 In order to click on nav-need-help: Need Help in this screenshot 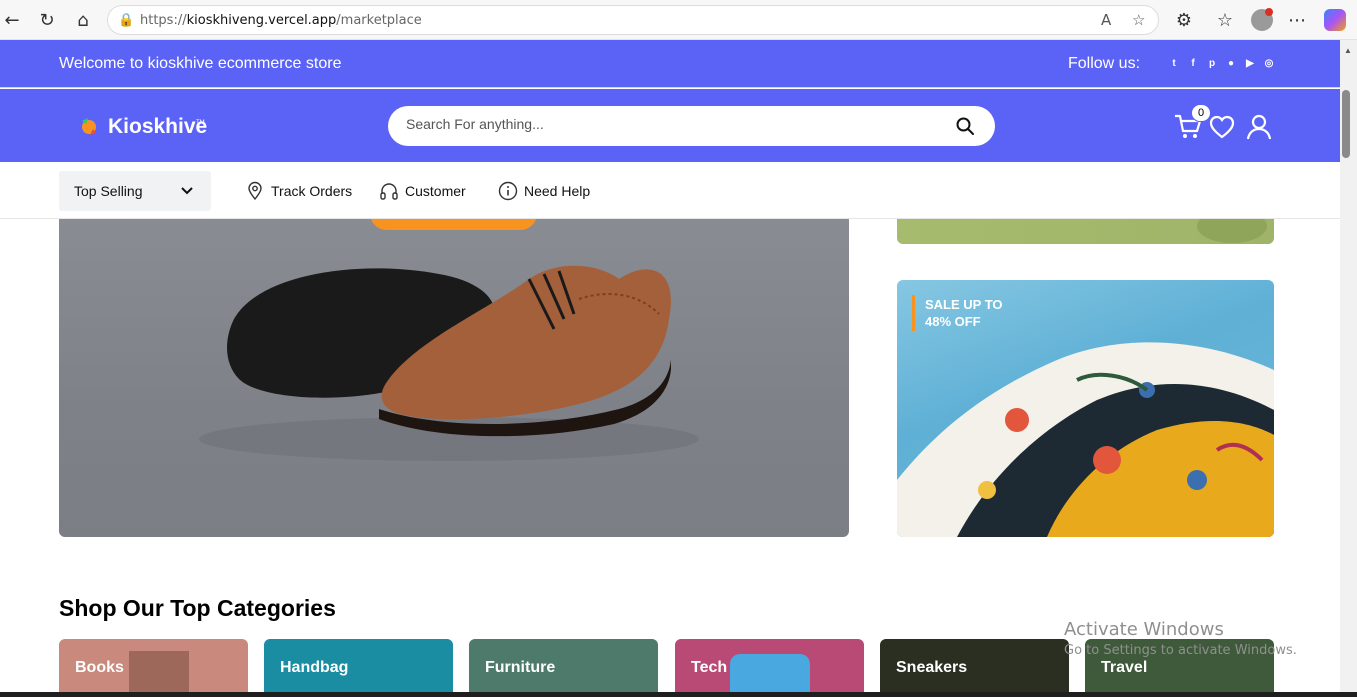, I will do `click(544, 191)`.